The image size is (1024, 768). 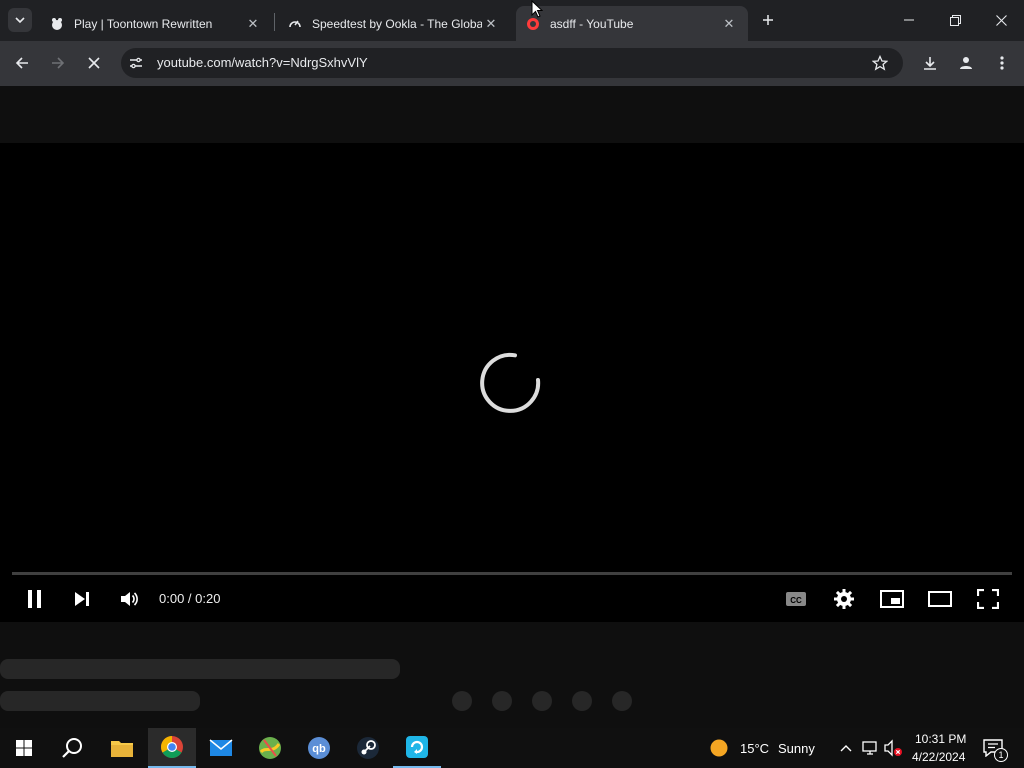 What do you see at coordinates (940, 739) in the screenshot?
I see `clock-time: 10:31 PM` at bounding box center [940, 739].